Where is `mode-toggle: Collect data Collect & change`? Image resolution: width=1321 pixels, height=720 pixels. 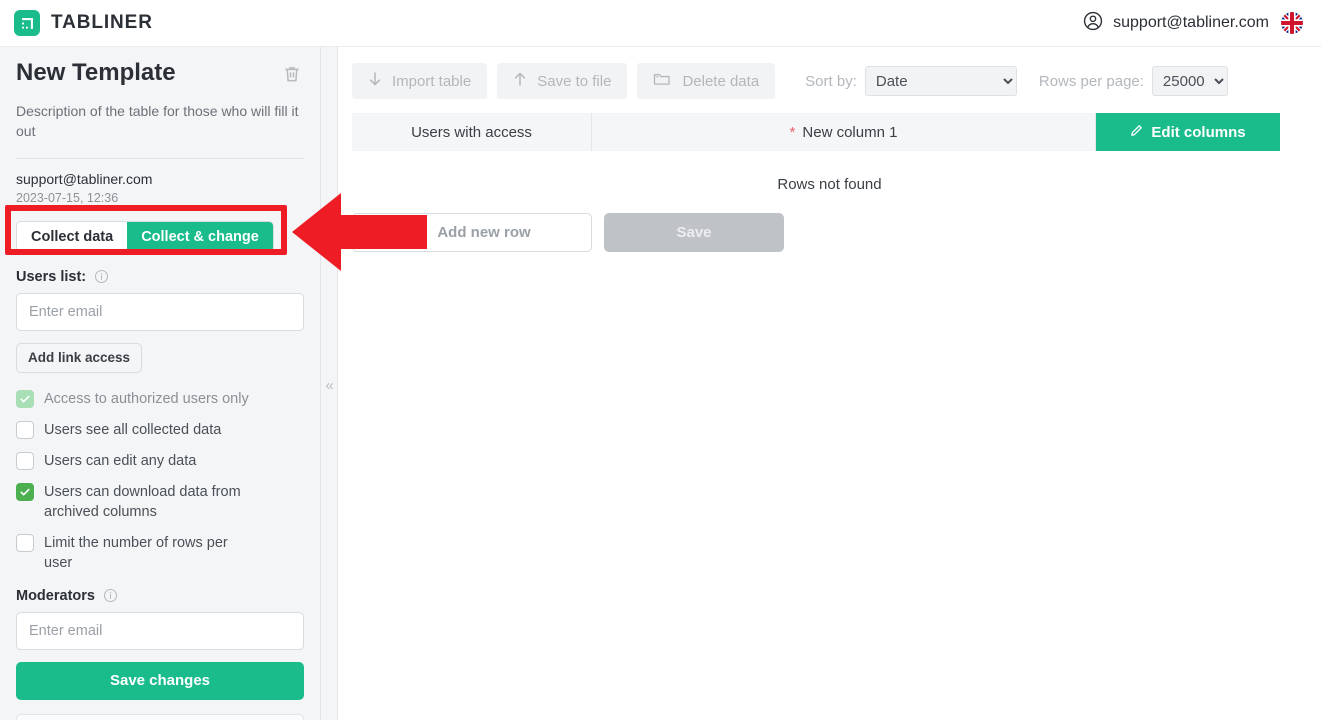 mode-toggle: Collect data Collect & change is located at coordinates (145, 236).